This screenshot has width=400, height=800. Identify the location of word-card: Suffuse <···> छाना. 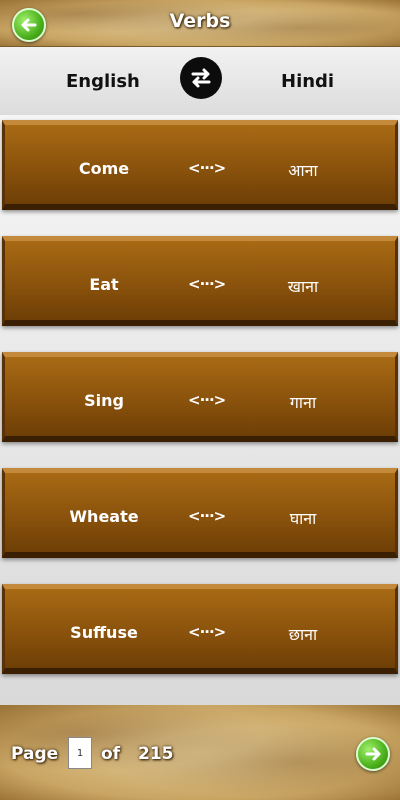
(200, 629).